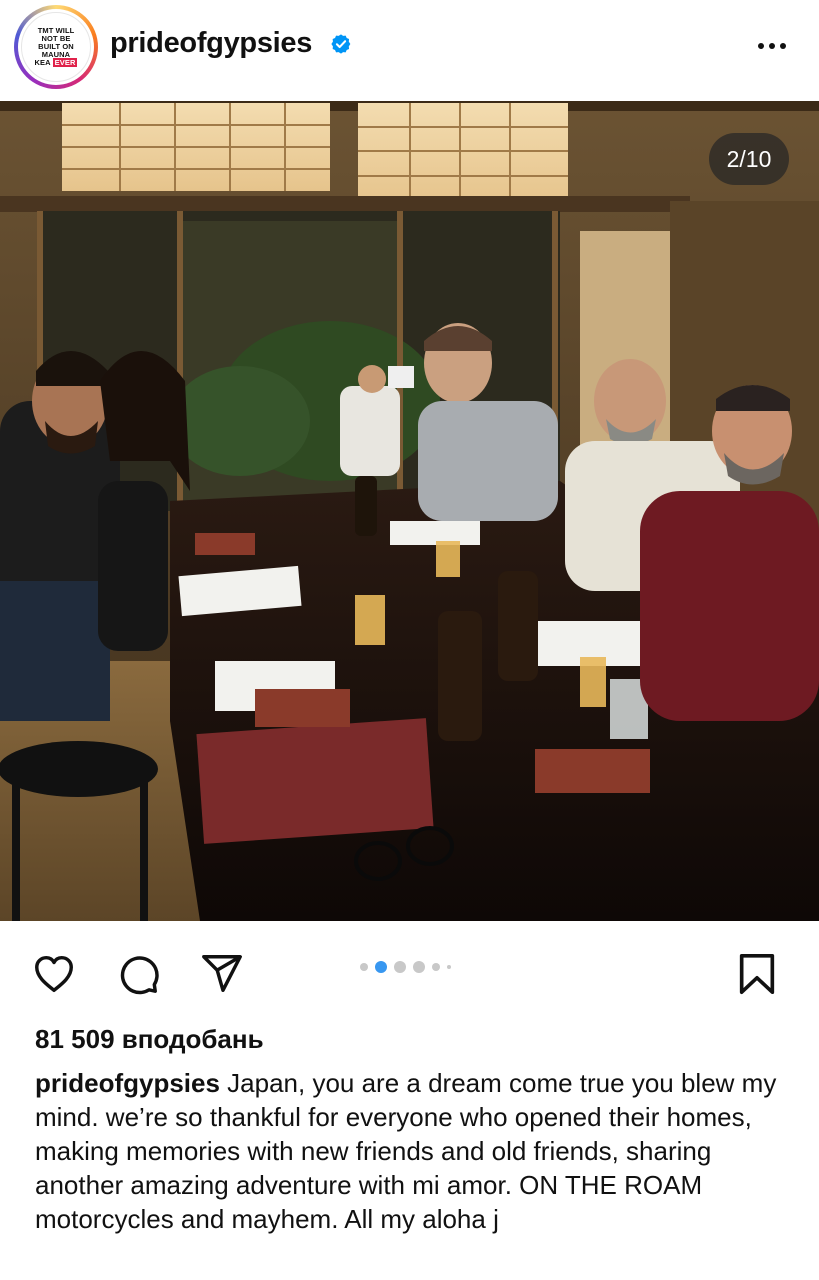  What do you see at coordinates (757, 974) in the screenshot?
I see `bookmark-icon` at bounding box center [757, 974].